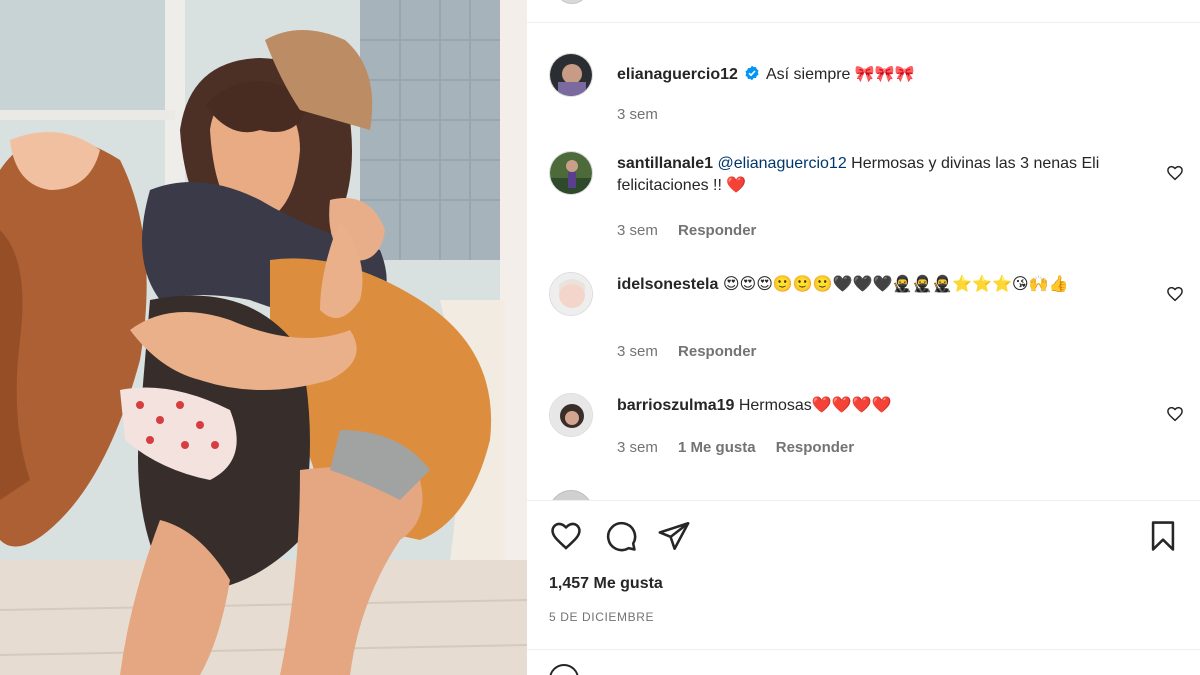 The width and height of the screenshot is (1200, 675). What do you see at coordinates (564, 669) in the screenshot?
I see `emoji-icon` at bounding box center [564, 669].